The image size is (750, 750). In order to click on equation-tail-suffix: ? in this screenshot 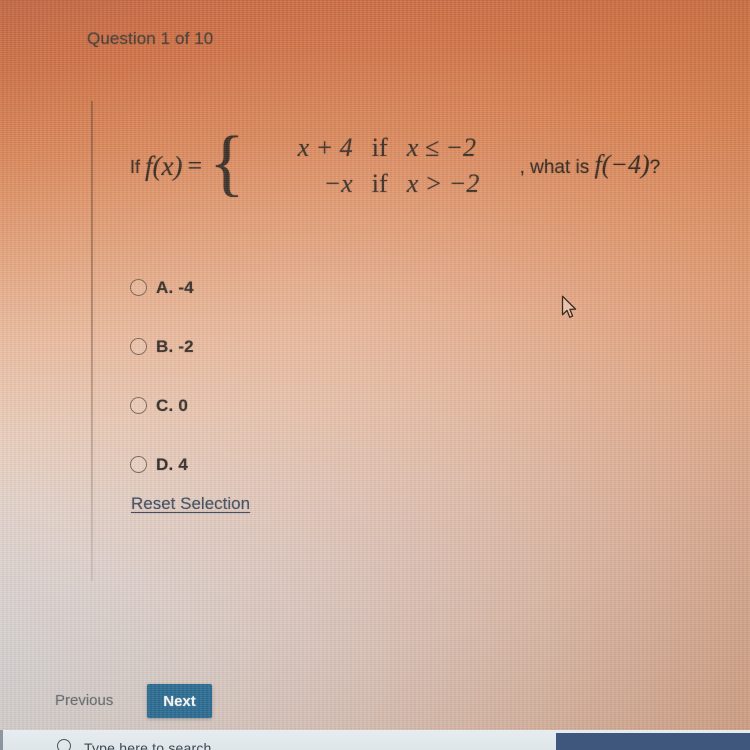, I will do `click(655, 167)`.